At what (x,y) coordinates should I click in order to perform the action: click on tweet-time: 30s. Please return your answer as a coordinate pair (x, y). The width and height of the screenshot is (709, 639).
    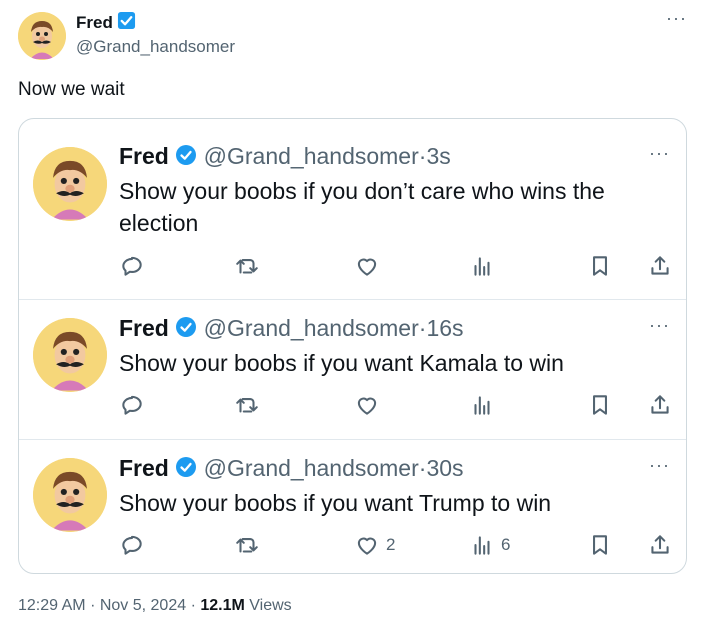
    Looking at the image, I should click on (444, 468).